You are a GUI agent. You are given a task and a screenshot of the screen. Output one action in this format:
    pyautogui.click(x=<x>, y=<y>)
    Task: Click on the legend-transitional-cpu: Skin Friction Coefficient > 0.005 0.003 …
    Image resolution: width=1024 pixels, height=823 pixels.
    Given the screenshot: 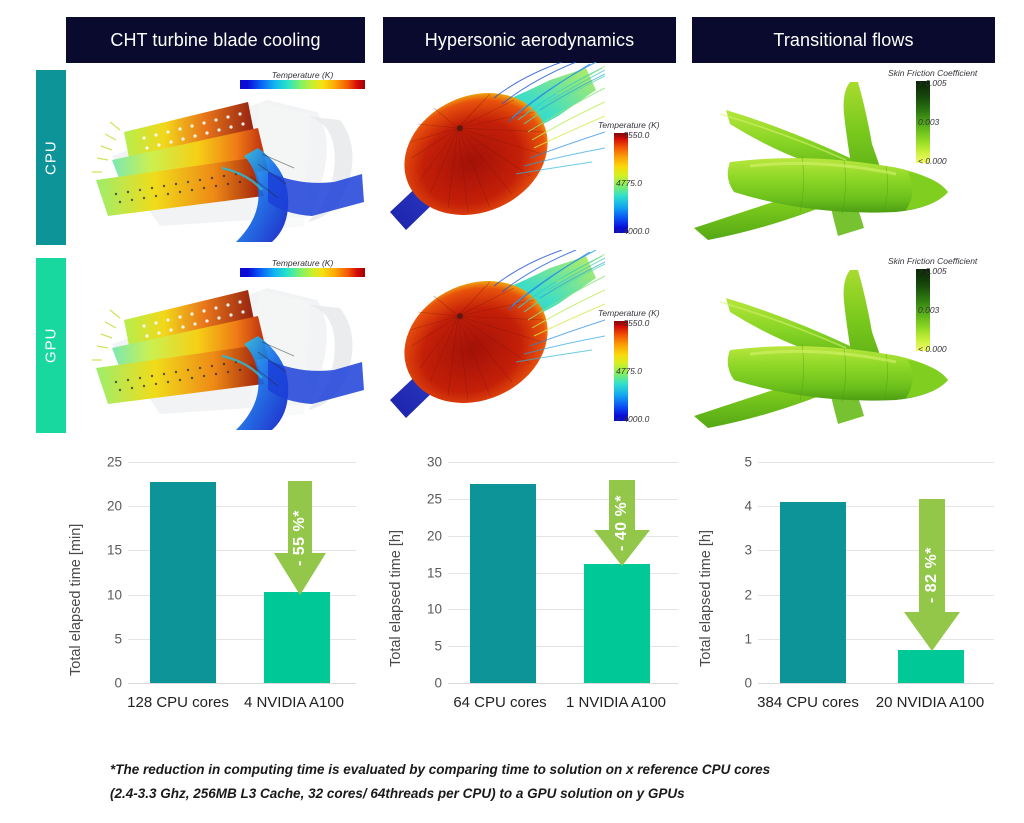 What is the action you would take?
    pyautogui.click(x=933, y=117)
    